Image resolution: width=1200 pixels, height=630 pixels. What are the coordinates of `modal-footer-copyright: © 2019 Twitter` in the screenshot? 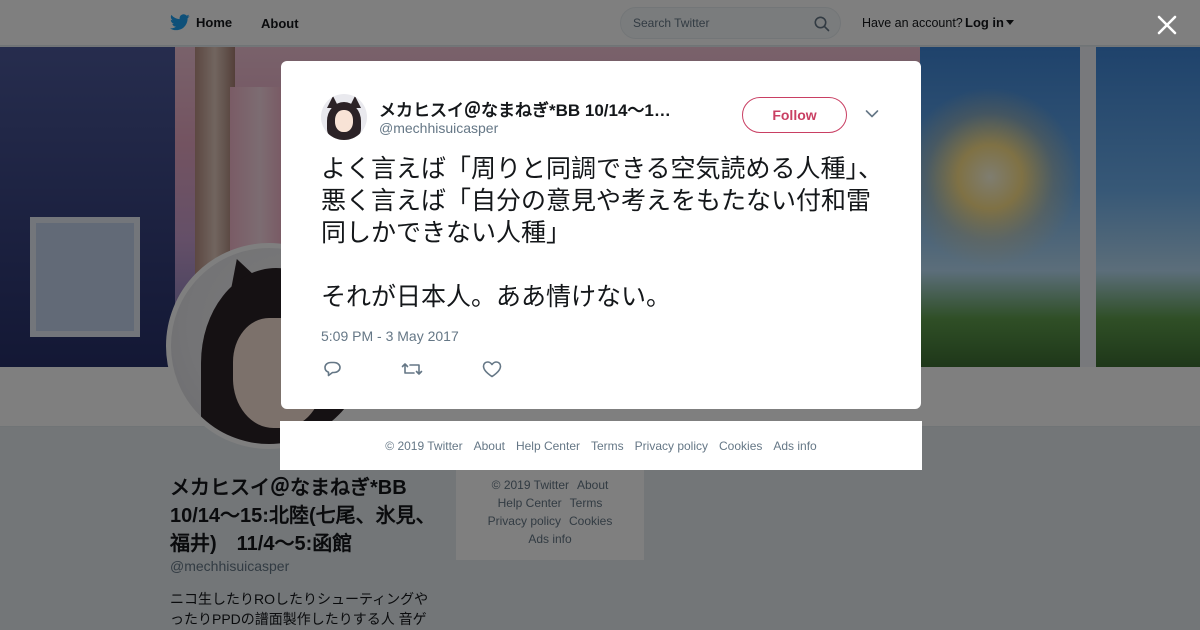 It's located at (424, 445).